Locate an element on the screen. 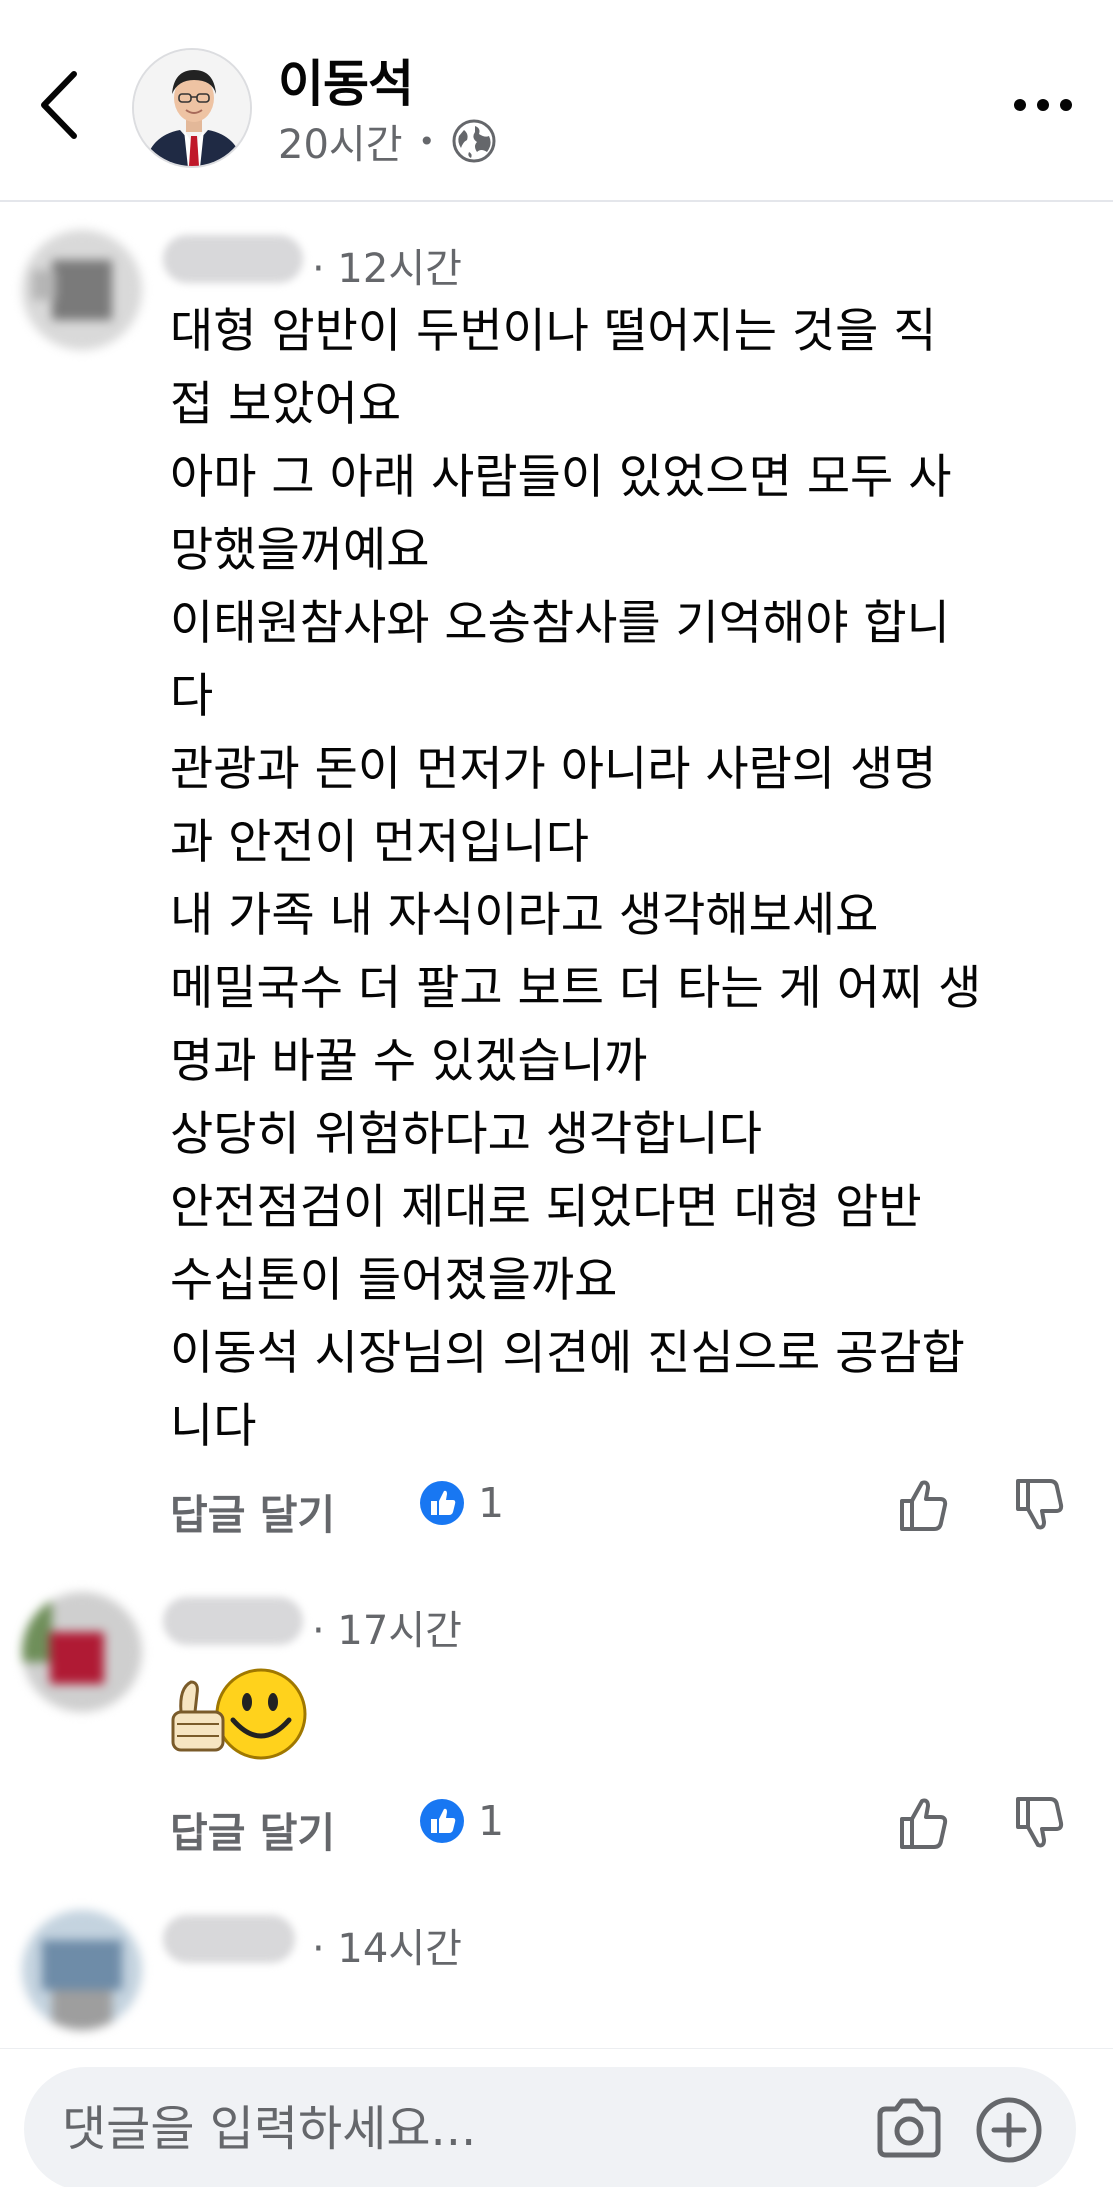 The height and width of the screenshot is (2187, 1113). comment-composer-bar is located at coordinates (556, 2117).